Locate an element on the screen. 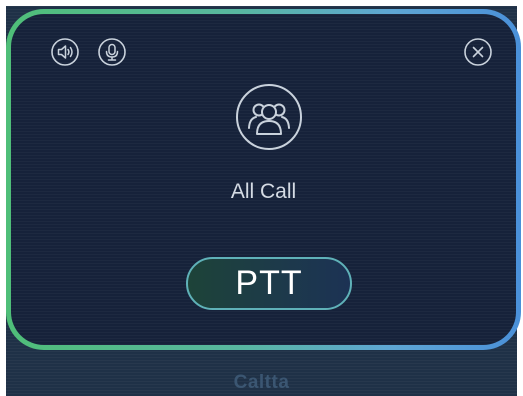  ptt-button: PTT is located at coordinates (269, 283).